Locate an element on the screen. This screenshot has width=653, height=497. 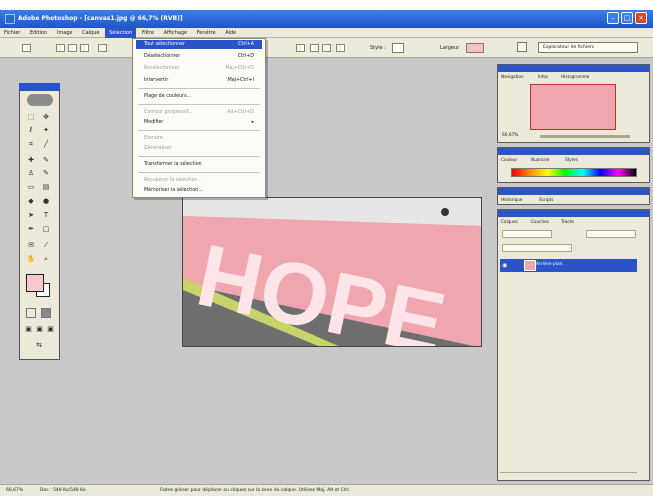
blend-mode-dropdown is located at coordinates (527, 234).